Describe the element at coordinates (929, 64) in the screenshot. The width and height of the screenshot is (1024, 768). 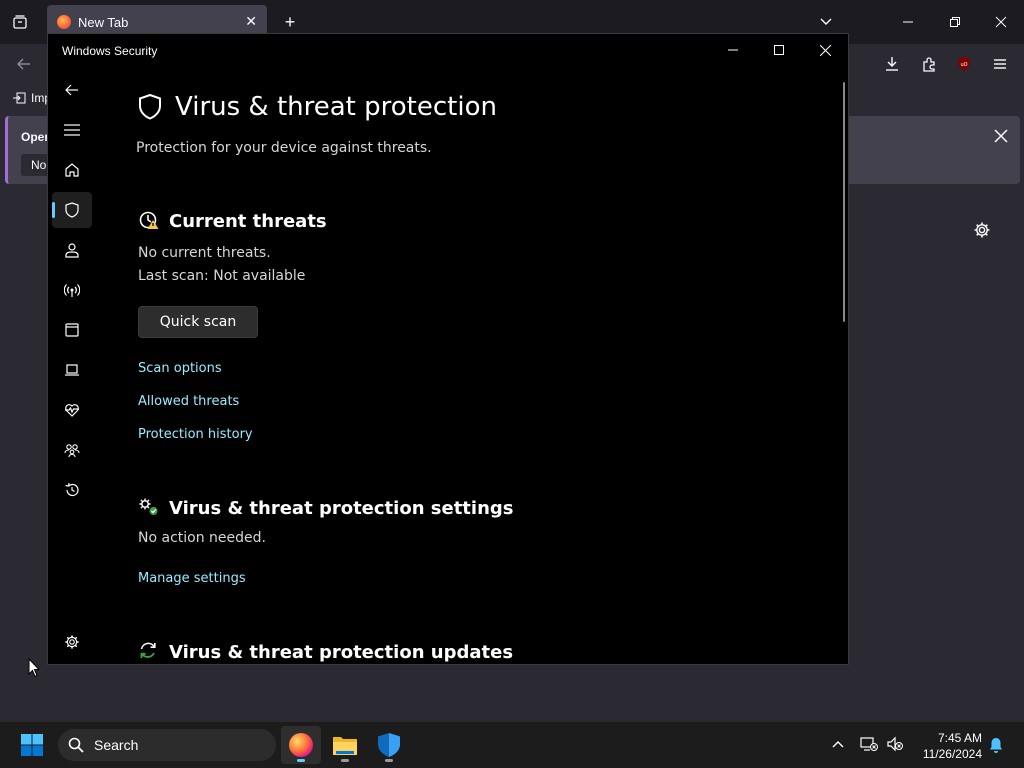
I see `extensions-icon` at that location.